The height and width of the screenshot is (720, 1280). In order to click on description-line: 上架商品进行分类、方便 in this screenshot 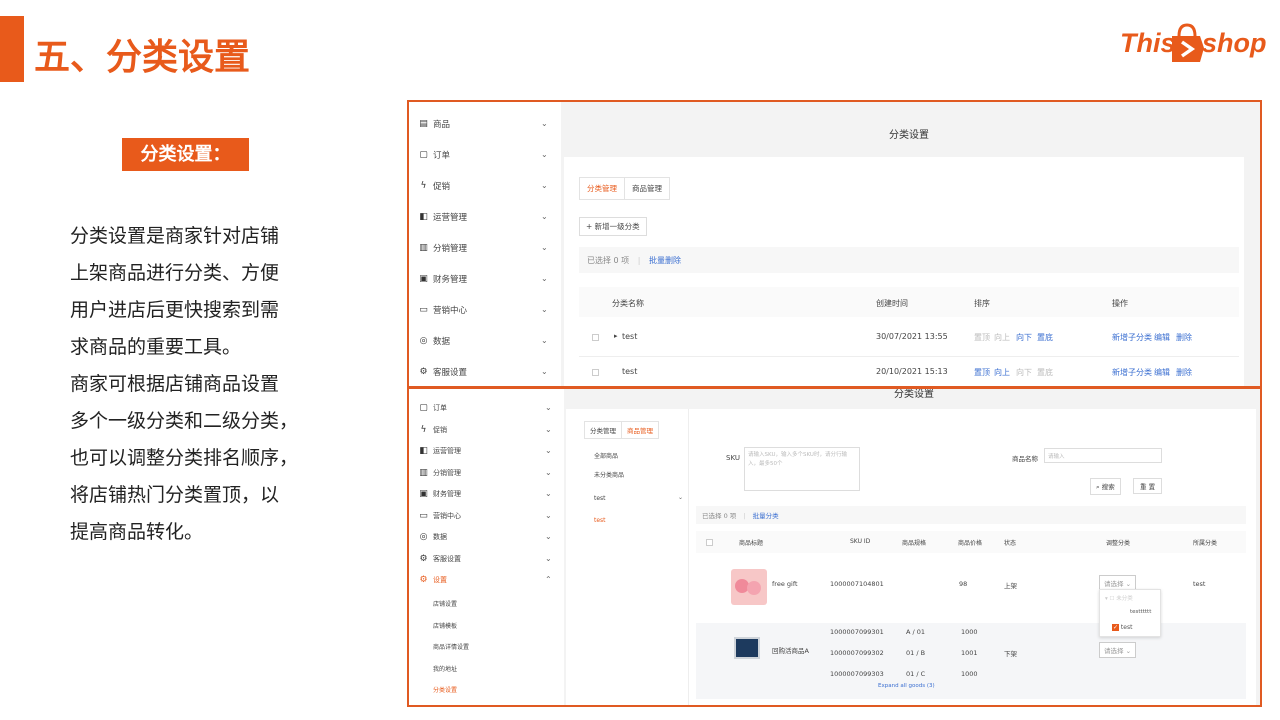, I will do `click(175, 273)`.